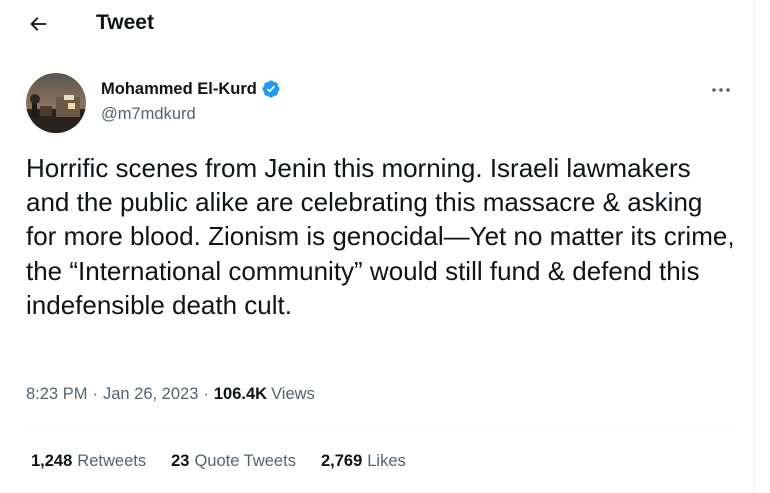  I want to click on retweets-count: 1,248, so click(52, 461).